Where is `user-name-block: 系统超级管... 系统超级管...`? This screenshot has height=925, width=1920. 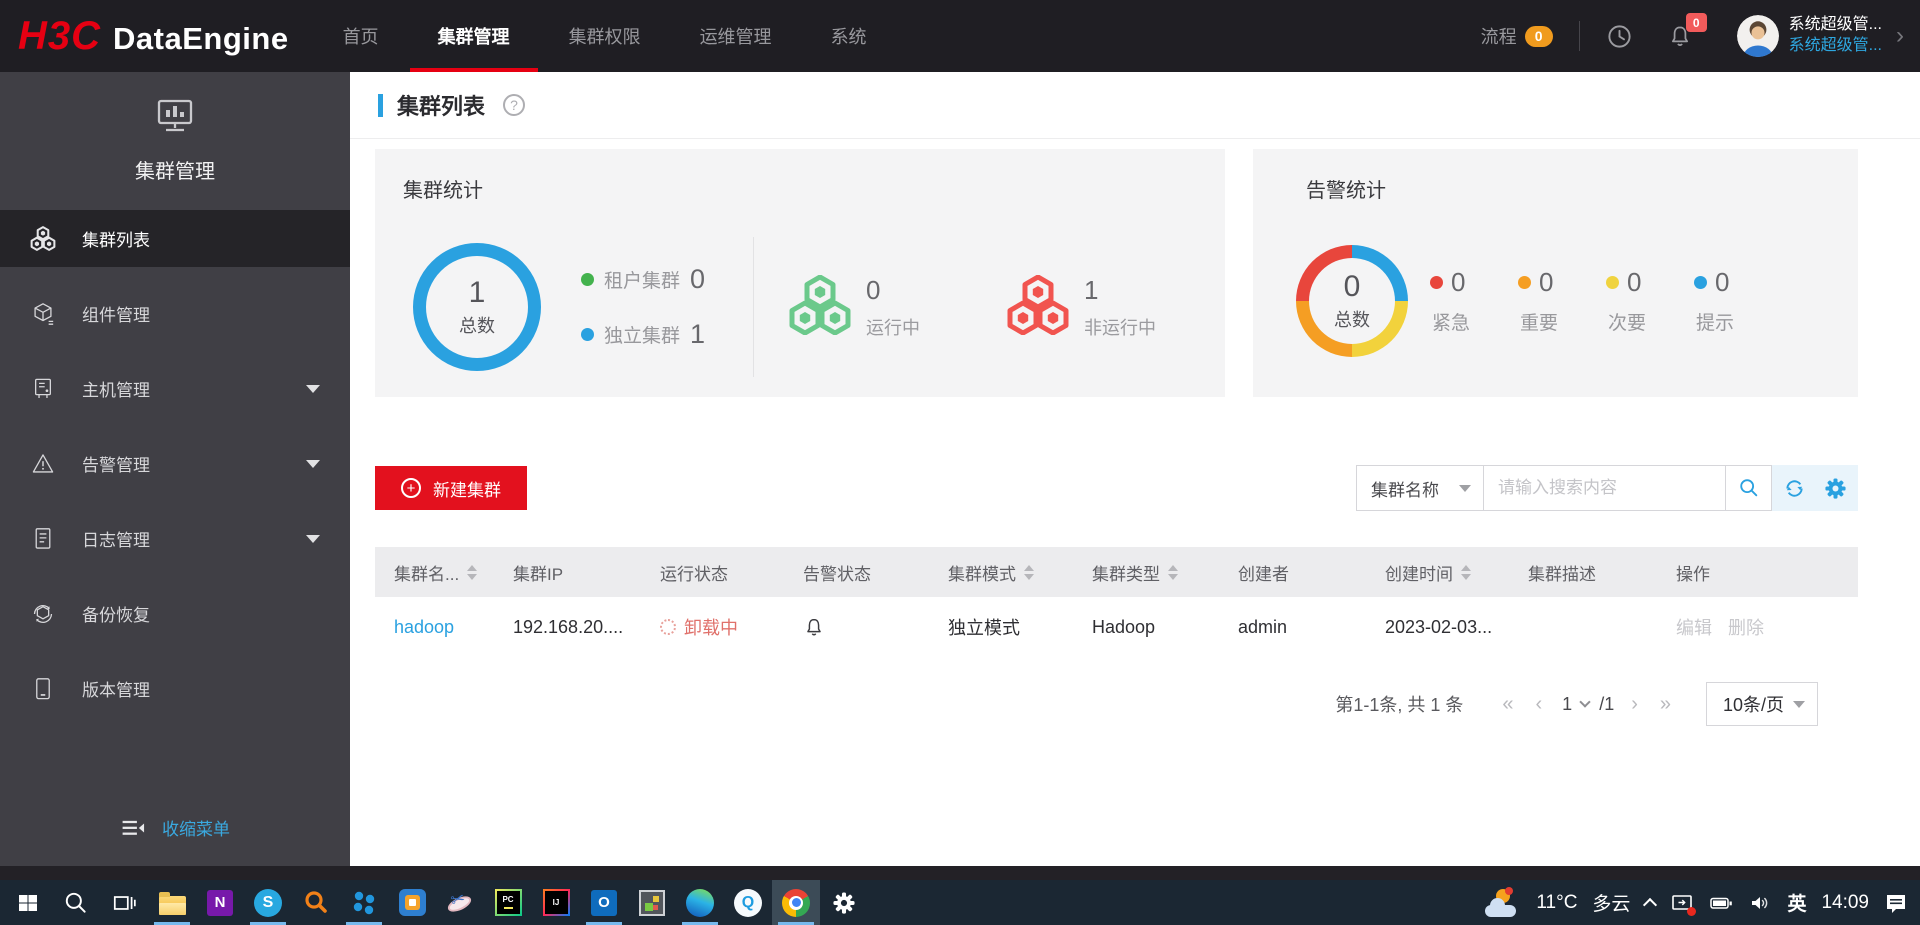 user-name-block: 系统超级管... 系统超级管... is located at coordinates (1835, 36).